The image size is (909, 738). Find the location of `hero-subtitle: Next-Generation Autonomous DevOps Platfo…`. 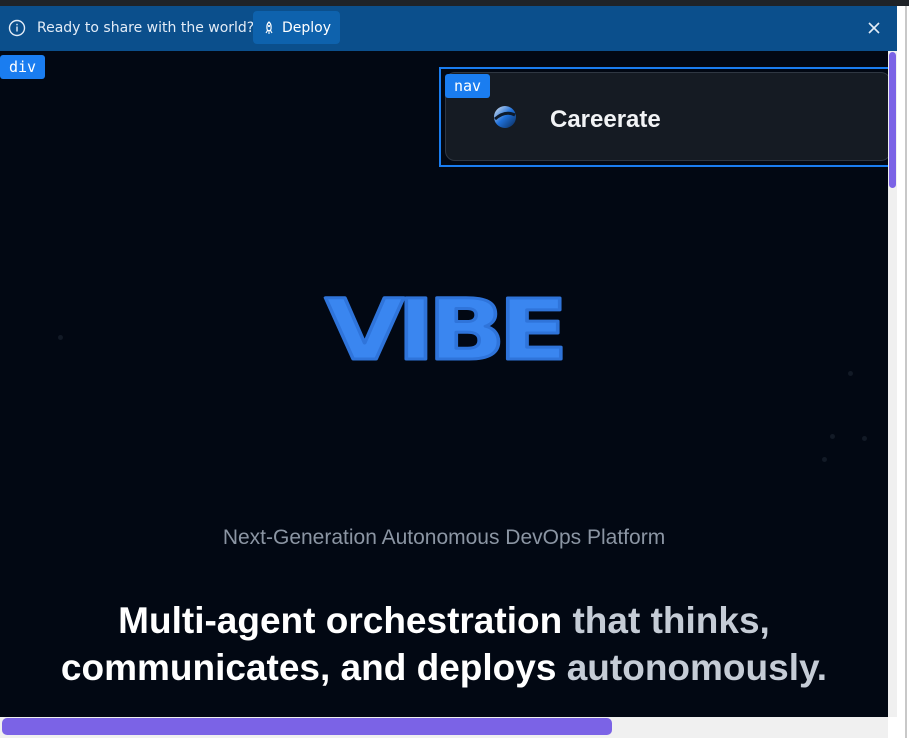

hero-subtitle: Next-Generation Autonomous DevOps Platfo… is located at coordinates (444, 537).